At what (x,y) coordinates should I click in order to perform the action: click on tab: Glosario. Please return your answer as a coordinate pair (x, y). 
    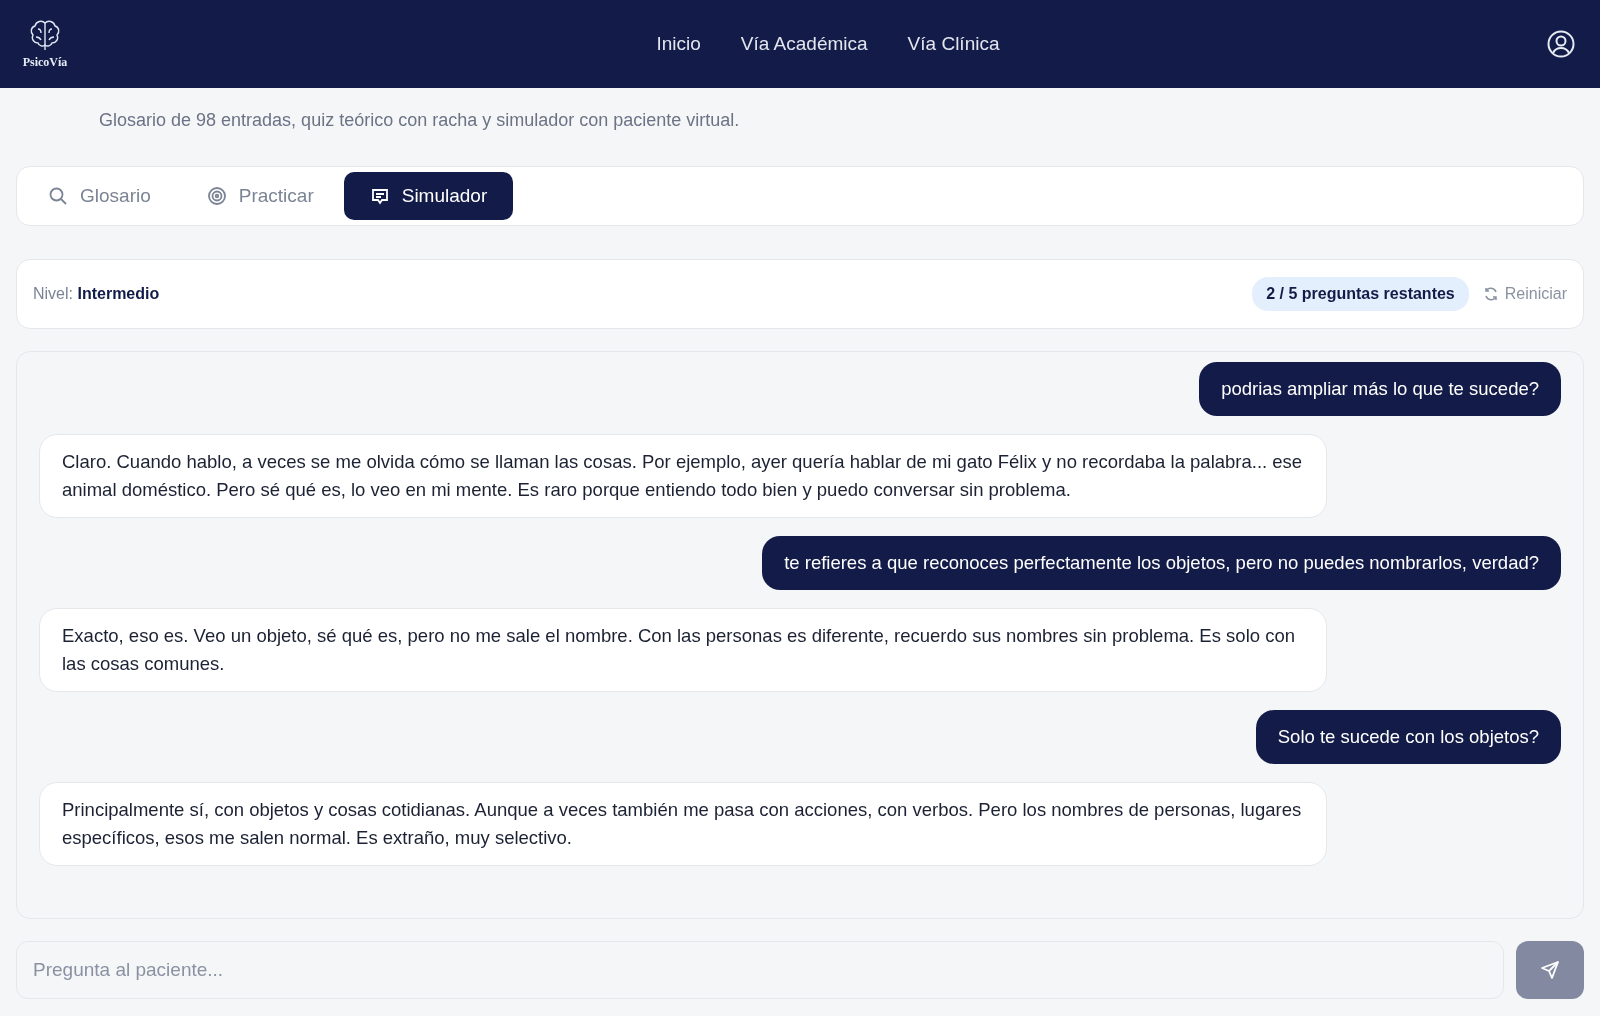
    Looking at the image, I should click on (99, 196).